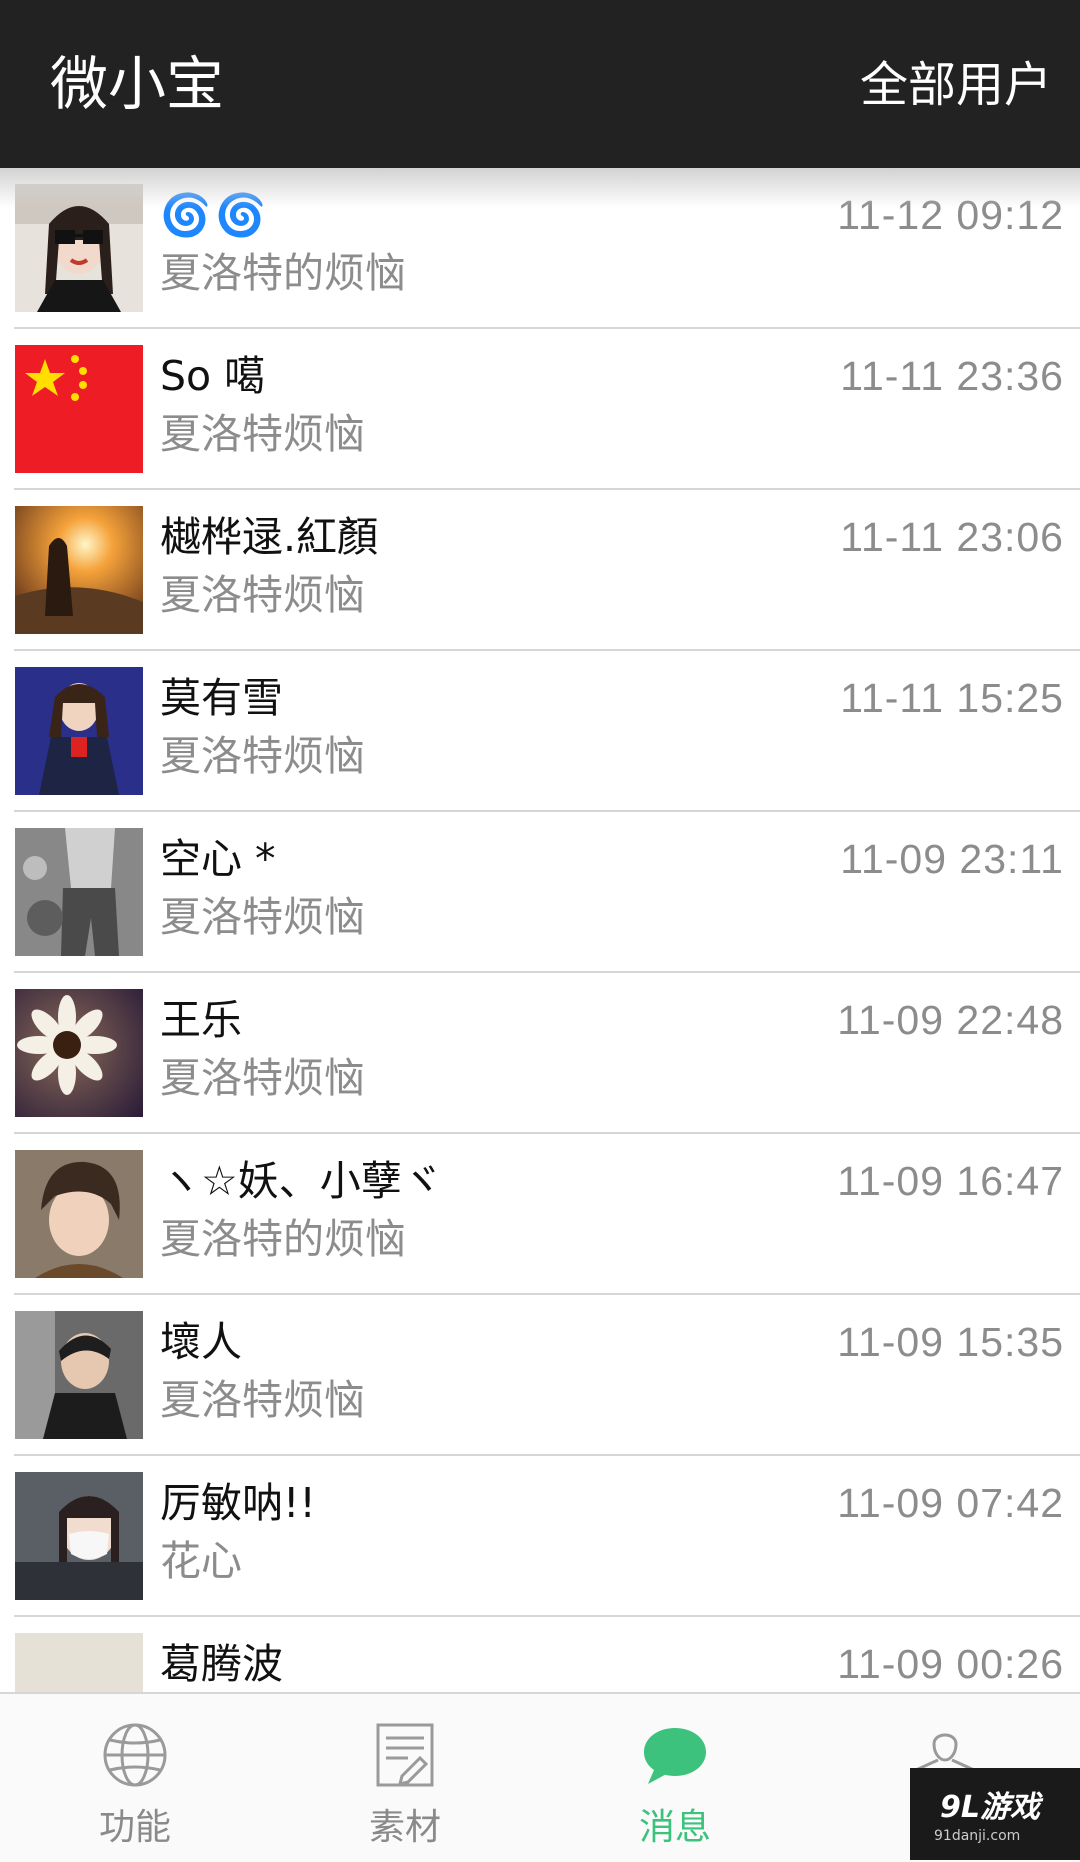 The width and height of the screenshot is (1080, 1862). Describe the element at coordinates (301, 1181) in the screenshot. I see `contact-name: ヽ☆妖、小孽ヾ` at that location.